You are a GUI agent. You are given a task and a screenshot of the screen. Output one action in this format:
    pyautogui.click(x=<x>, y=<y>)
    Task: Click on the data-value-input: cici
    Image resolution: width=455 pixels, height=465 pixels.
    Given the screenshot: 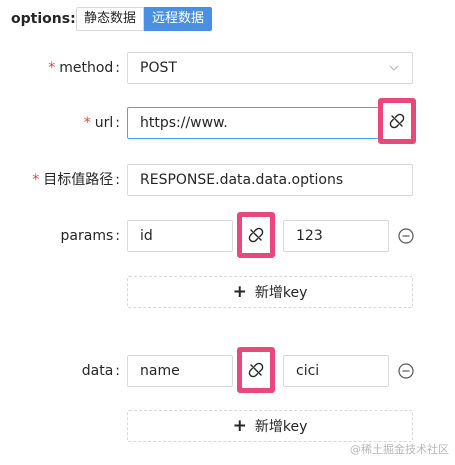 What is the action you would take?
    pyautogui.click(x=336, y=371)
    